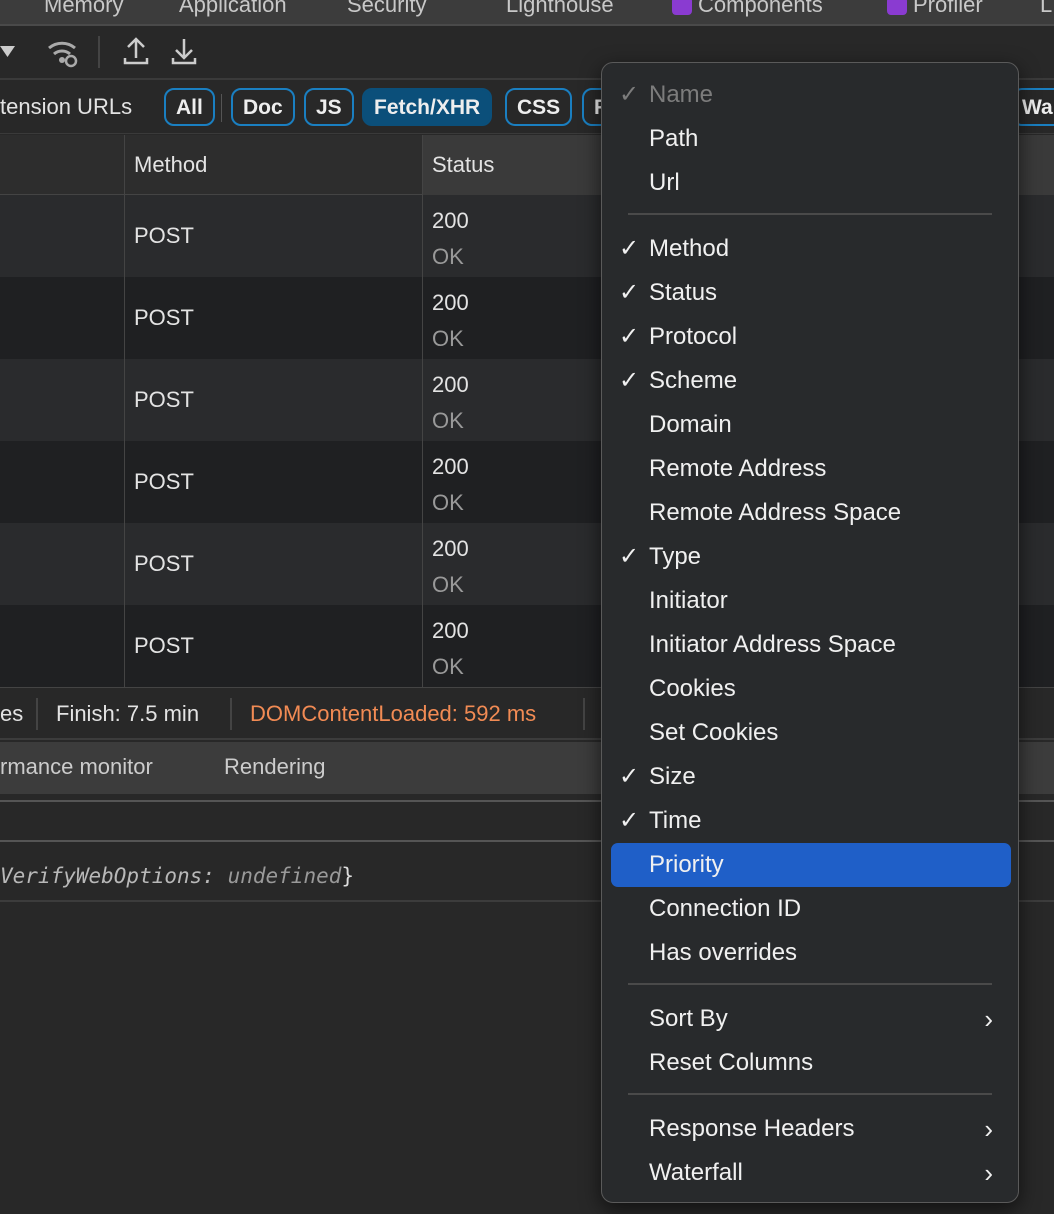  Describe the element at coordinates (731, 1062) in the screenshot. I see `menu-item-label: Reset Columns` at that location.